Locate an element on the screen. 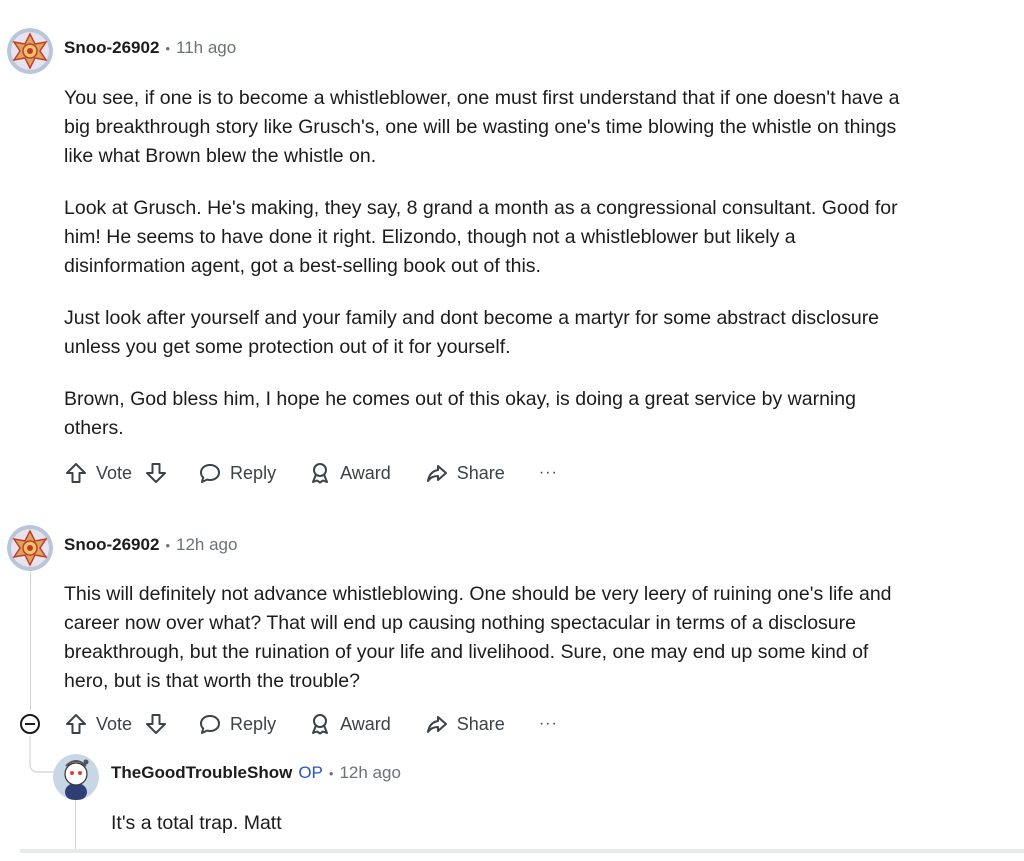 The image size is (1024, 861). comment-meta: Snoo-26902 • 11h ago is located at coordinates (150, 48).